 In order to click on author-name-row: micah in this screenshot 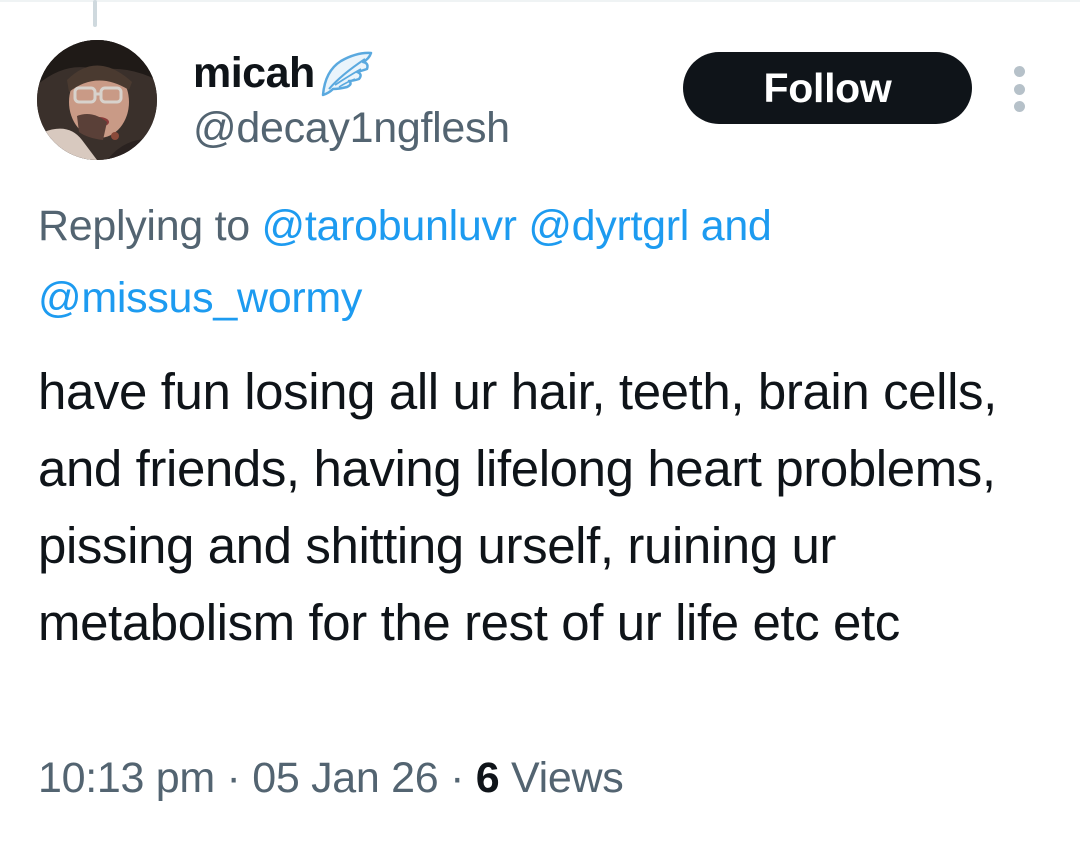, I will do `click(283, 73)`.